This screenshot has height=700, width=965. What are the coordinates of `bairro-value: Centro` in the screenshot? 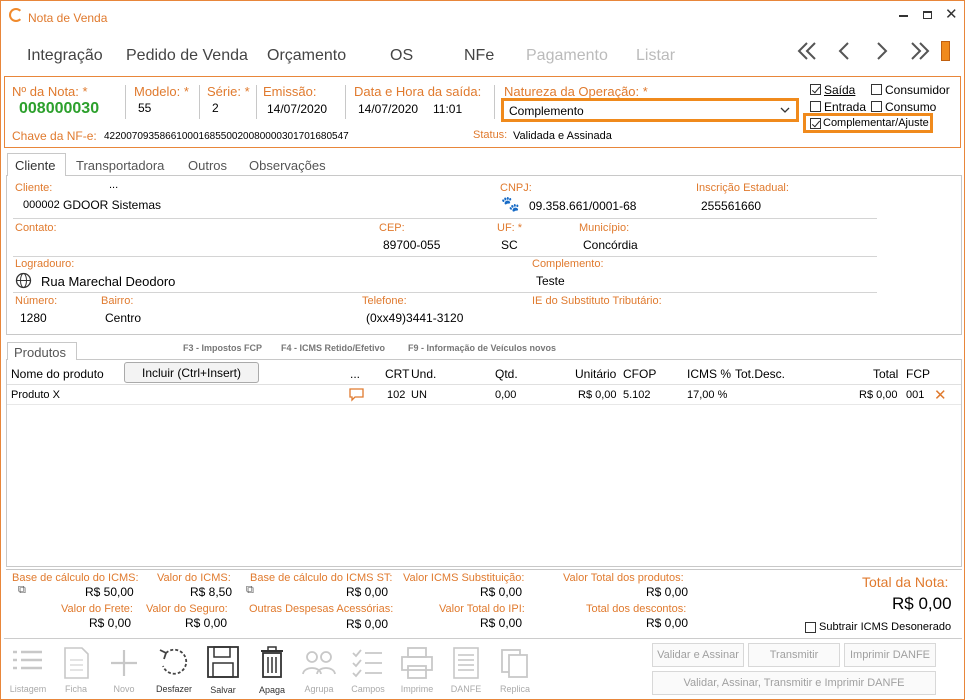 It's located at (123, 318).